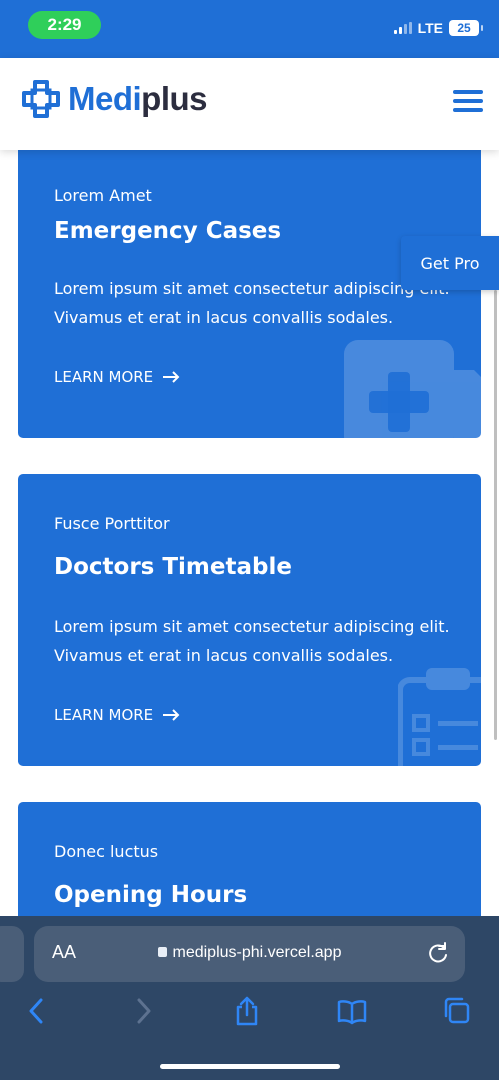 The width and height of the screenshot is (499, 1080). I want to click on battery-level: 25, so click(464, 28).